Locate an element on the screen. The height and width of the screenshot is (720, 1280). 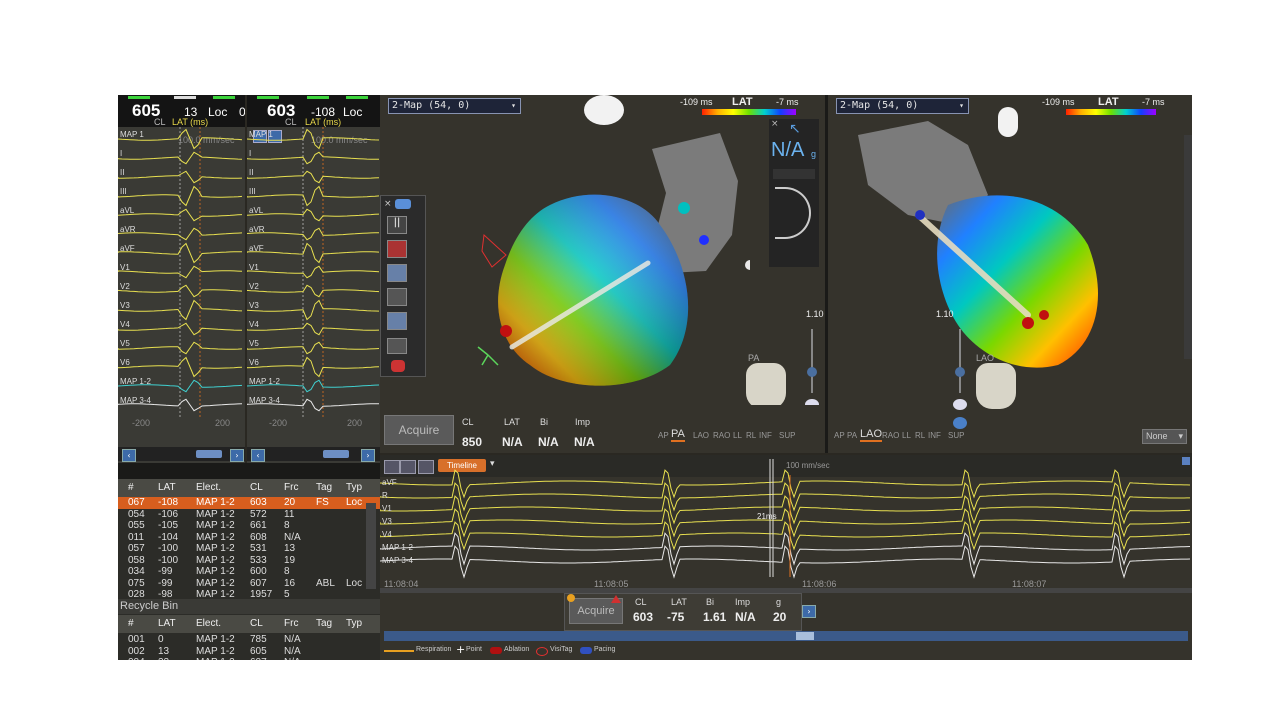
acquire-button: Acquire is located at coordinates (419, 430).